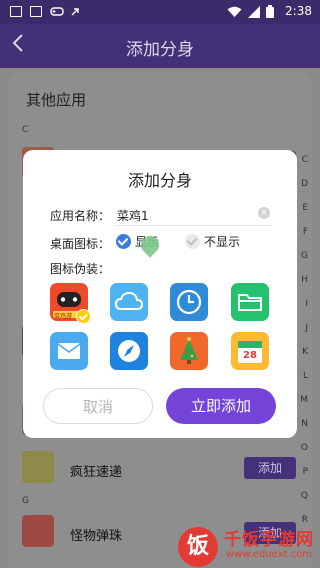  Describe the element at coordinates (304, 184) in the screenshot. I see `index-letter: D` at that location.